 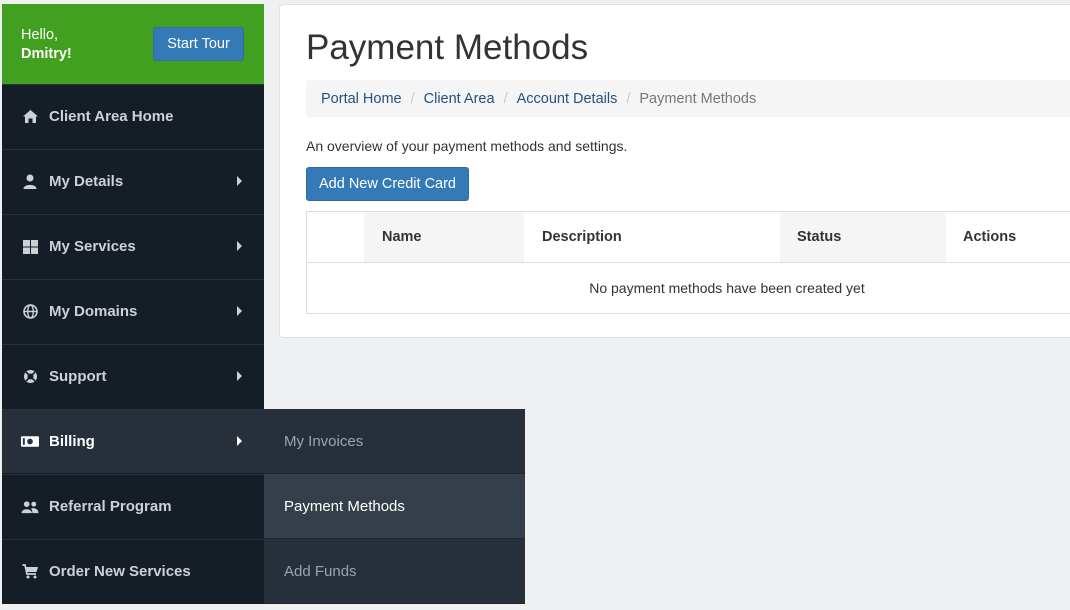 I want to click on sidebar-item-my-services: My Services, so click(x=133, y=246).